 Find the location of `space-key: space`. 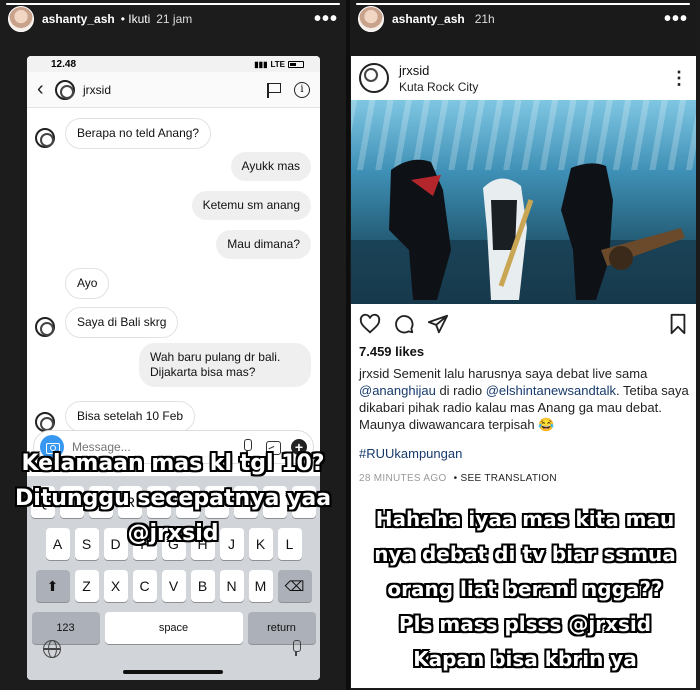

space-key: space is located at coordinates (173, 628).